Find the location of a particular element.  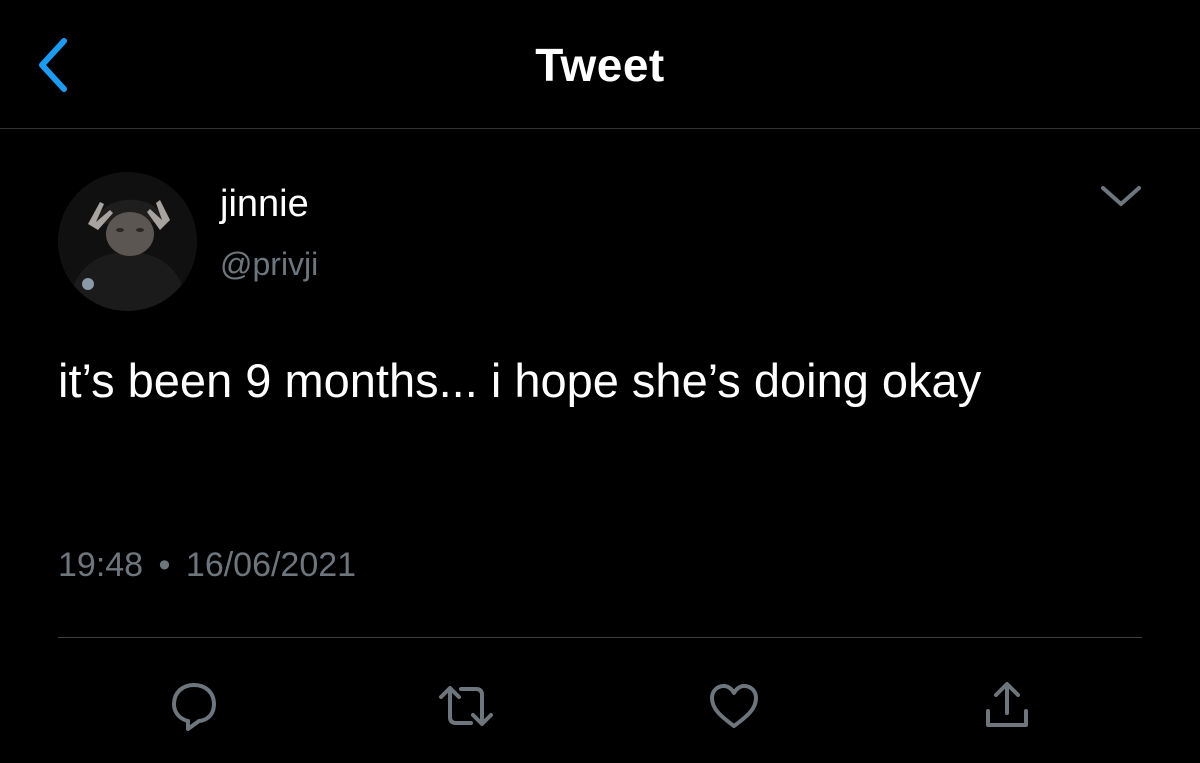

reply-icon is located at coordinates (194, 707).